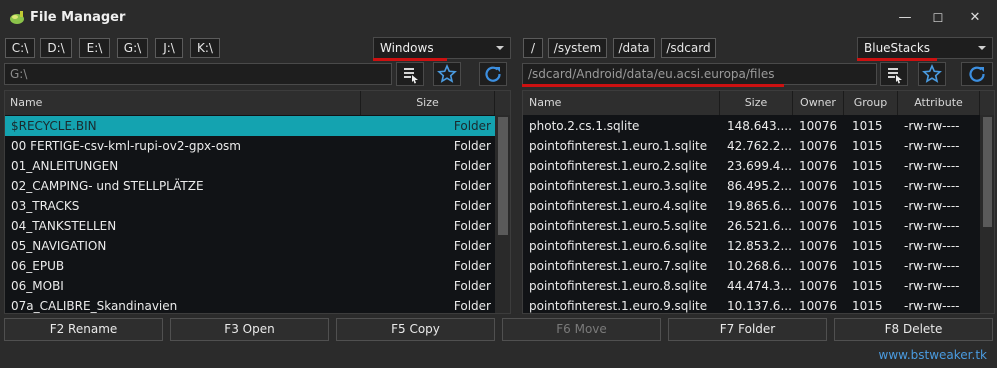  I want to click on maximize-button: ☐, so click(938, 18).